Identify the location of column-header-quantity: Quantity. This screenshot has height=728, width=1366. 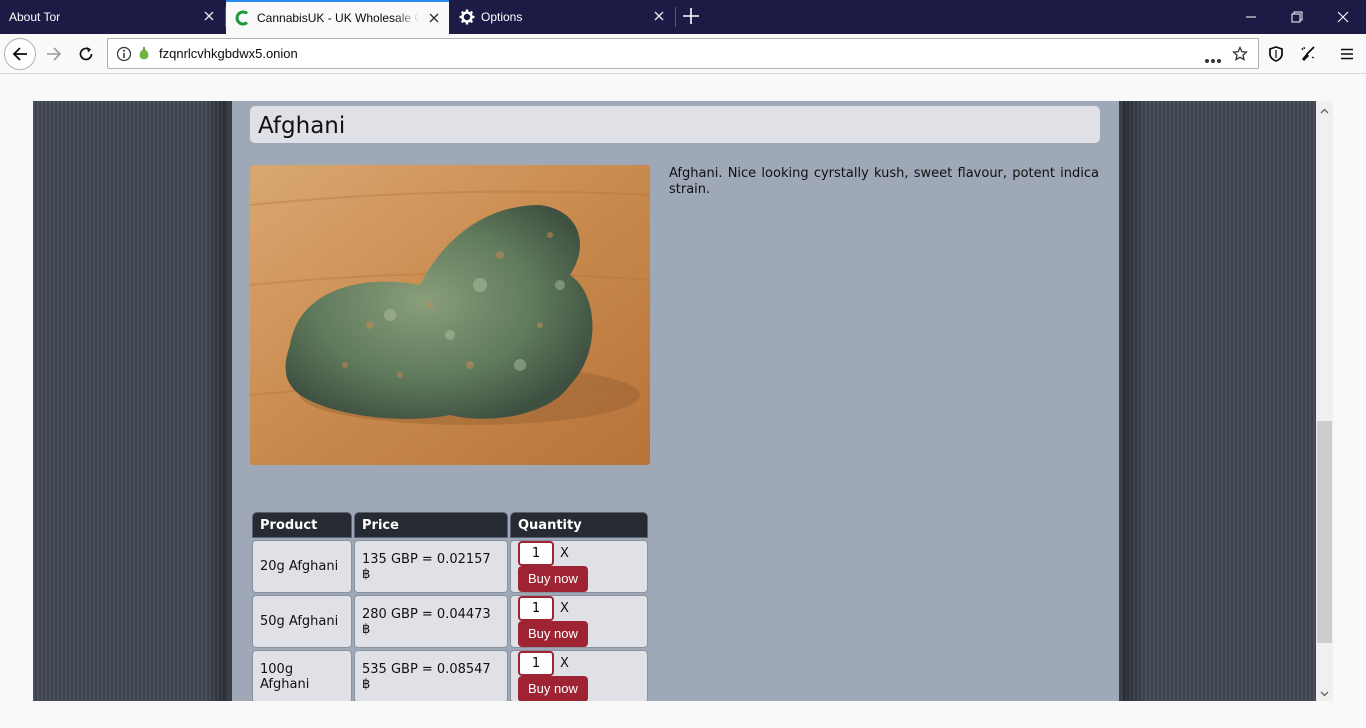
(579, 525).